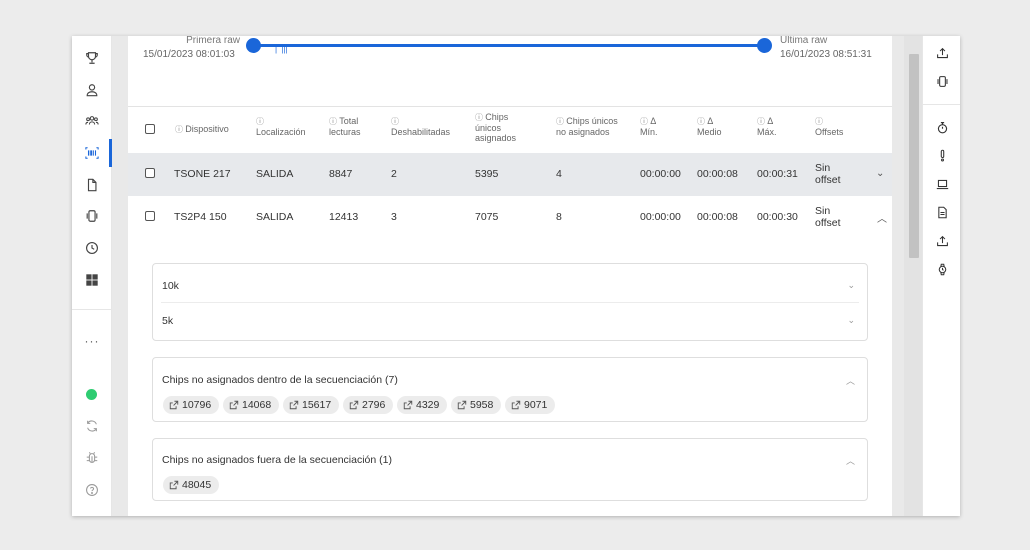 The image size is (1030, 550). Describe the element at coordinates (197, 405) in the screenshot. I see `chip-number: 10796` at that location.